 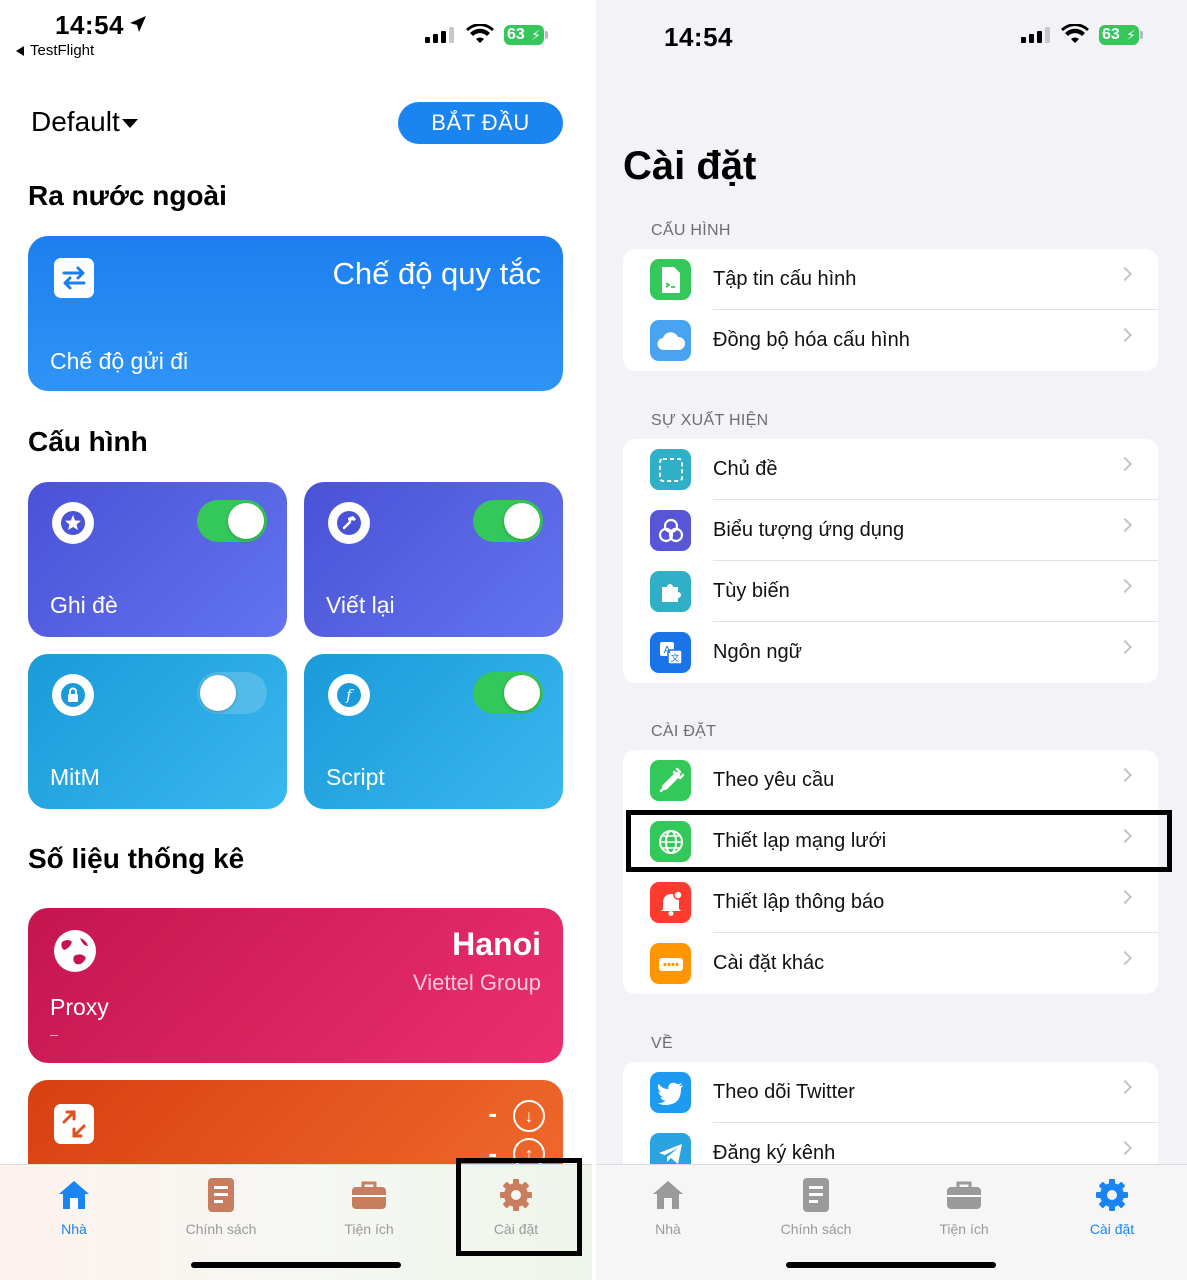 I want to click on row-app-icon: Biểu tượng ứng dụng, so click(x=890, y=530).